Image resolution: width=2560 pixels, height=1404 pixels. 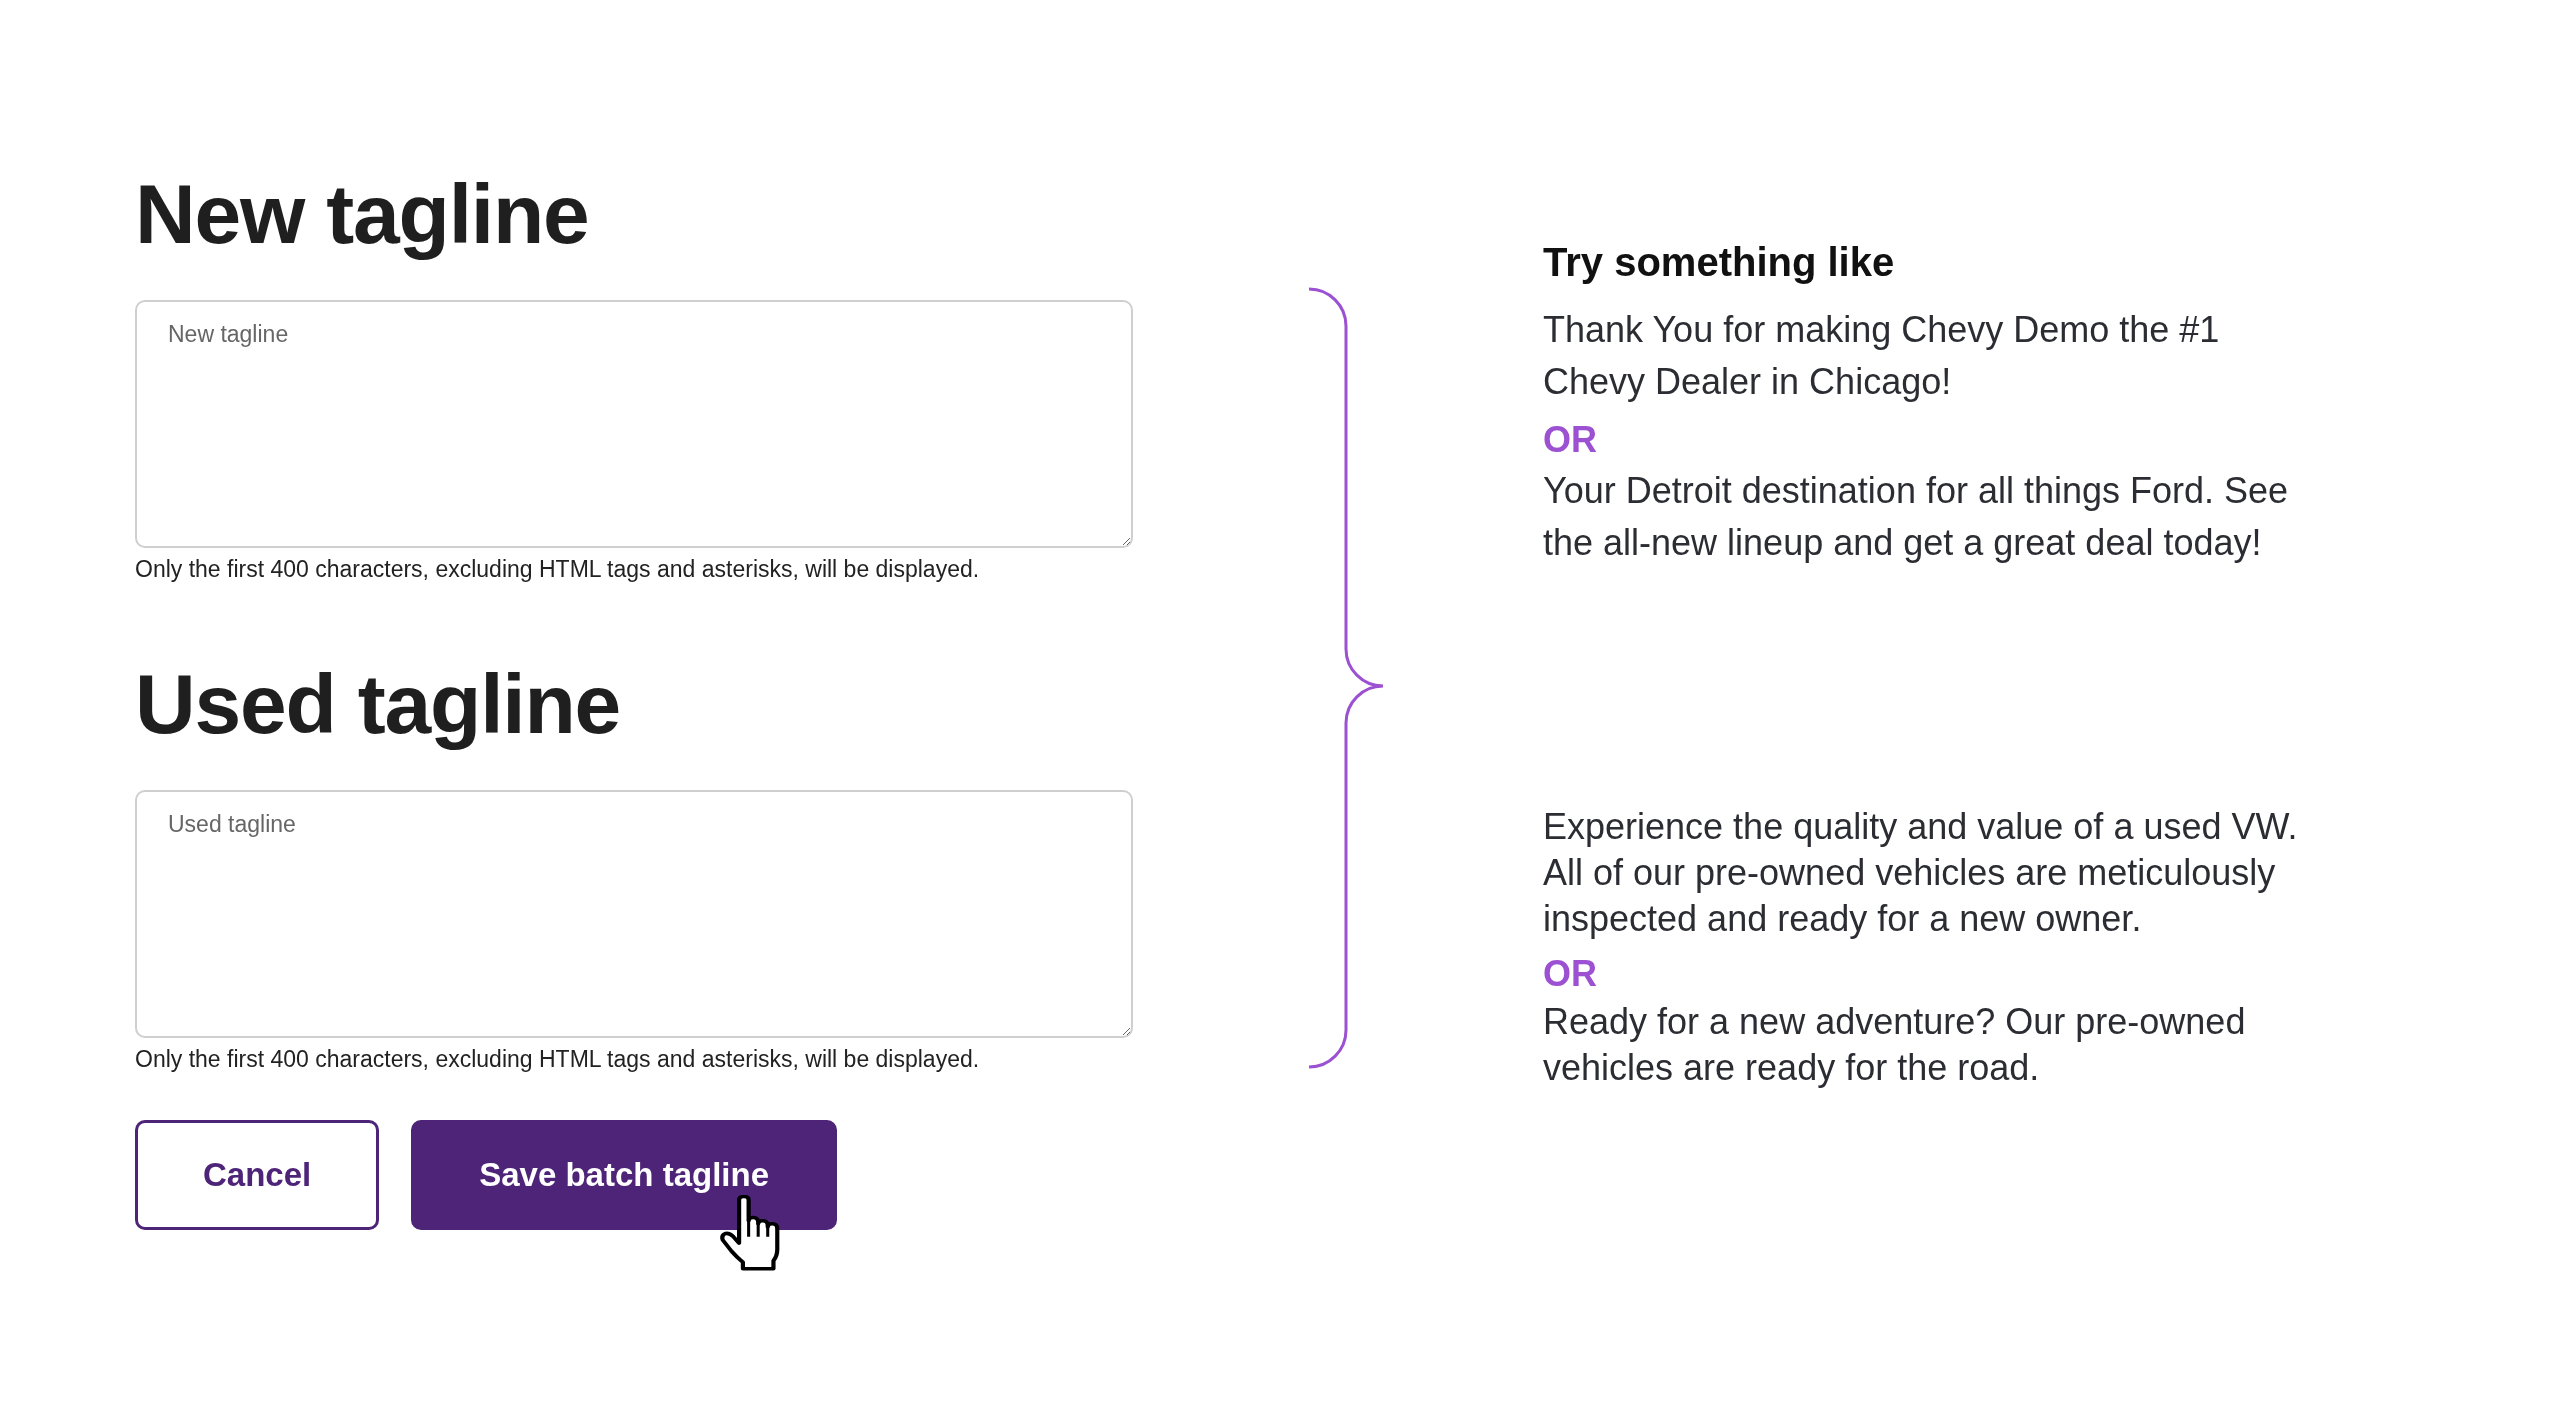 I want to click on tagline-textarea: Used tagline, so click(x=634, y=914).